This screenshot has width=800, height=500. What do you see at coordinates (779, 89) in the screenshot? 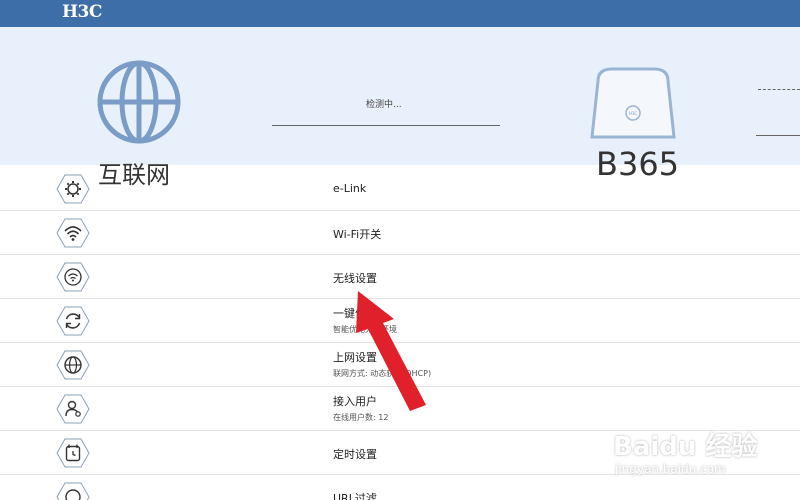
I see `connection-dashed-line` at bounding box center [779, 89].